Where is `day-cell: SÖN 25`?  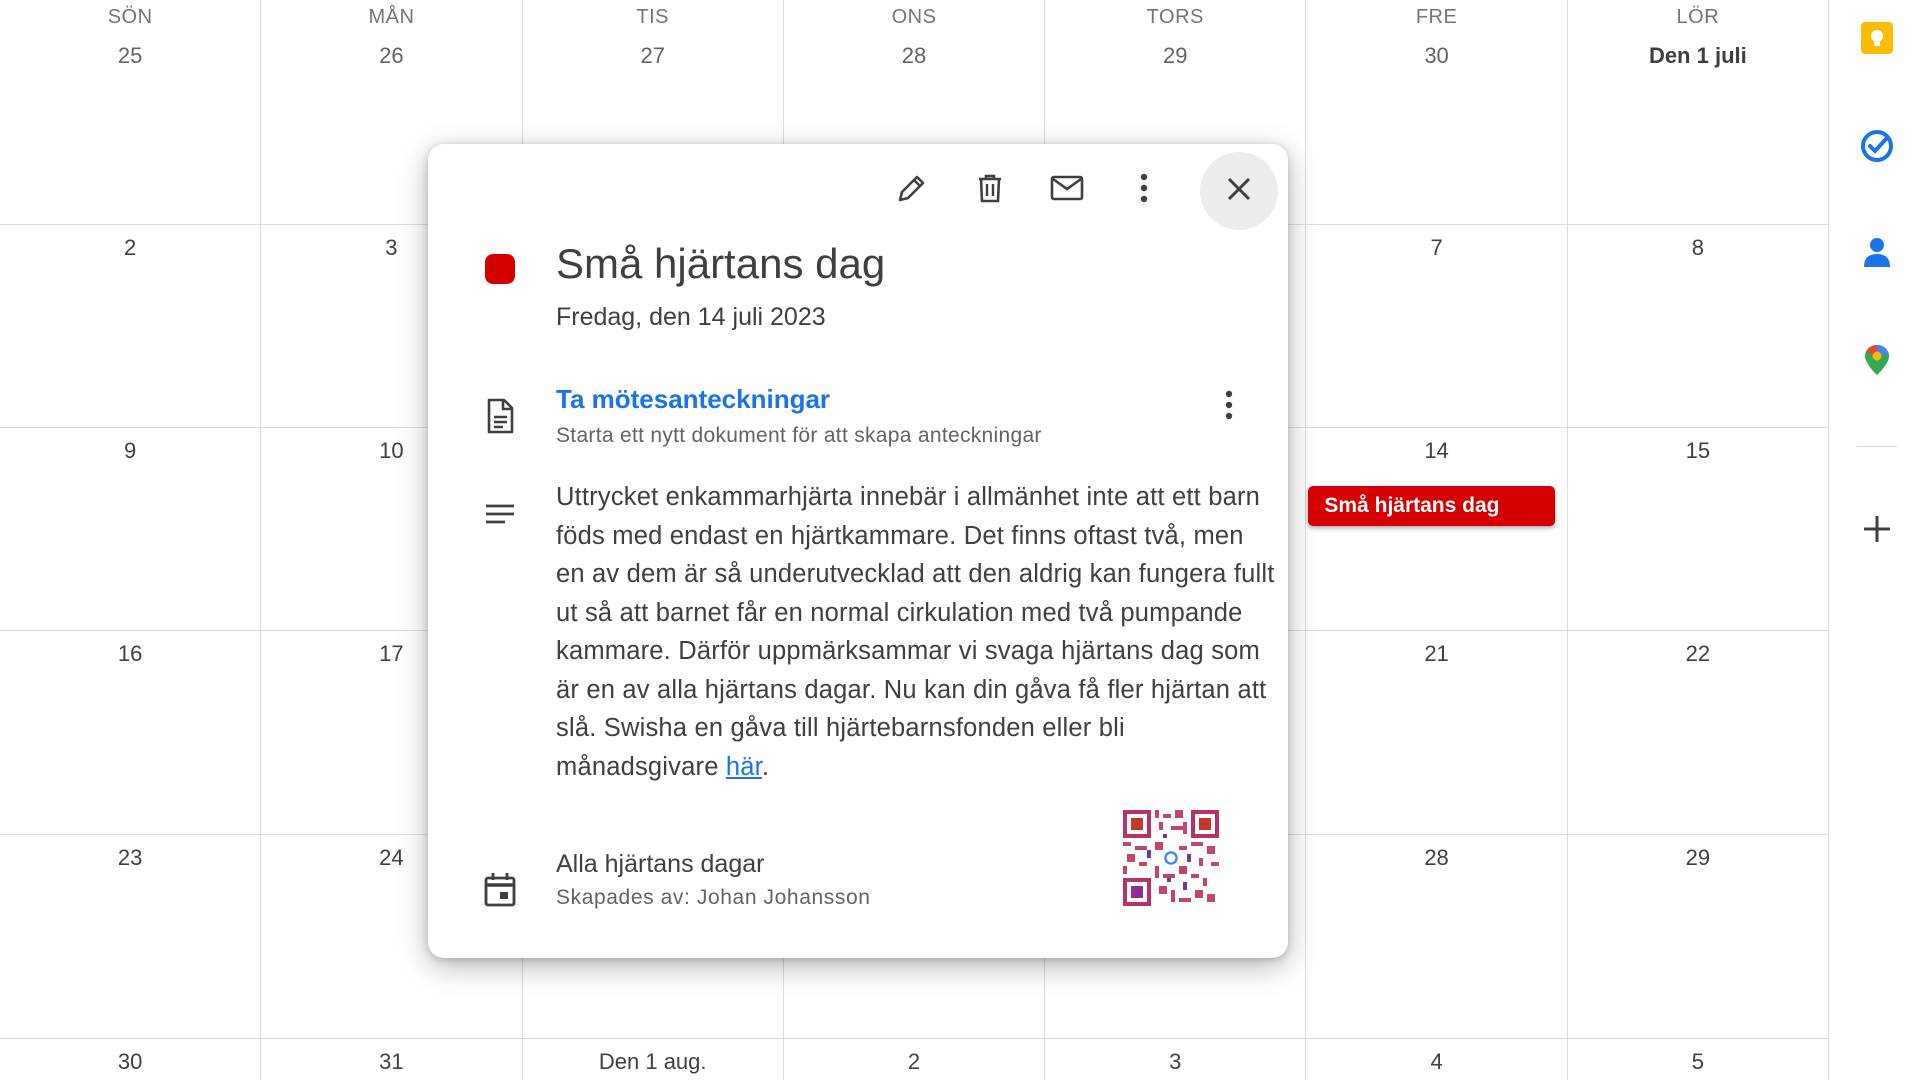 day-cell: SÖN 25 is located at coordinates (131, 112).